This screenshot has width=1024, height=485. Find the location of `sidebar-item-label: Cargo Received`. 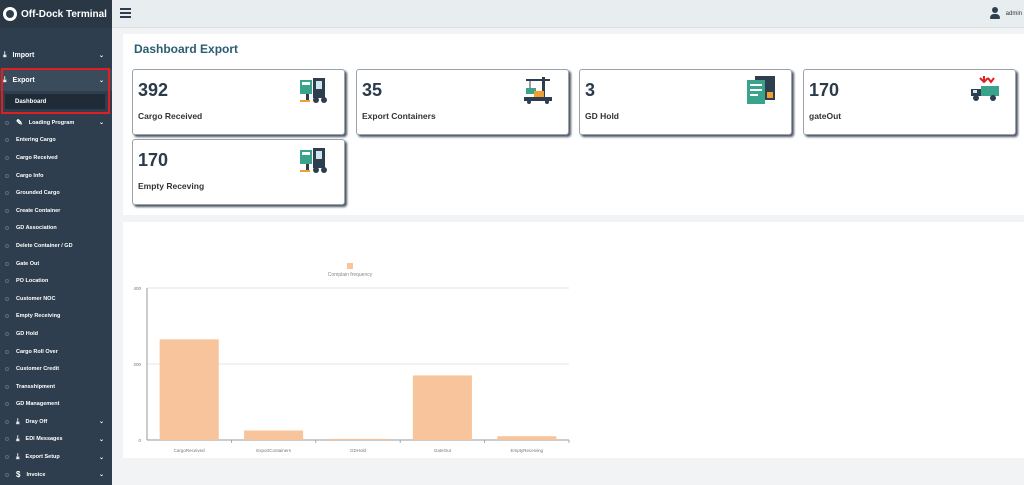

sidebar-item-label: Cargo Received is located at coordinates (37, 157).